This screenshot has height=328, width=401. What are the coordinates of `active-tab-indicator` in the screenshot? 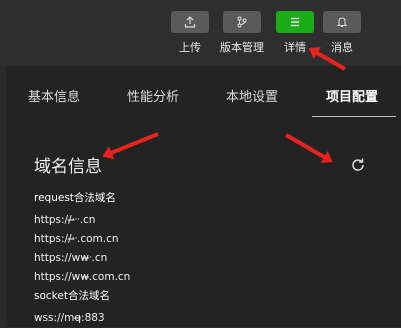 It's located at (354, 116).